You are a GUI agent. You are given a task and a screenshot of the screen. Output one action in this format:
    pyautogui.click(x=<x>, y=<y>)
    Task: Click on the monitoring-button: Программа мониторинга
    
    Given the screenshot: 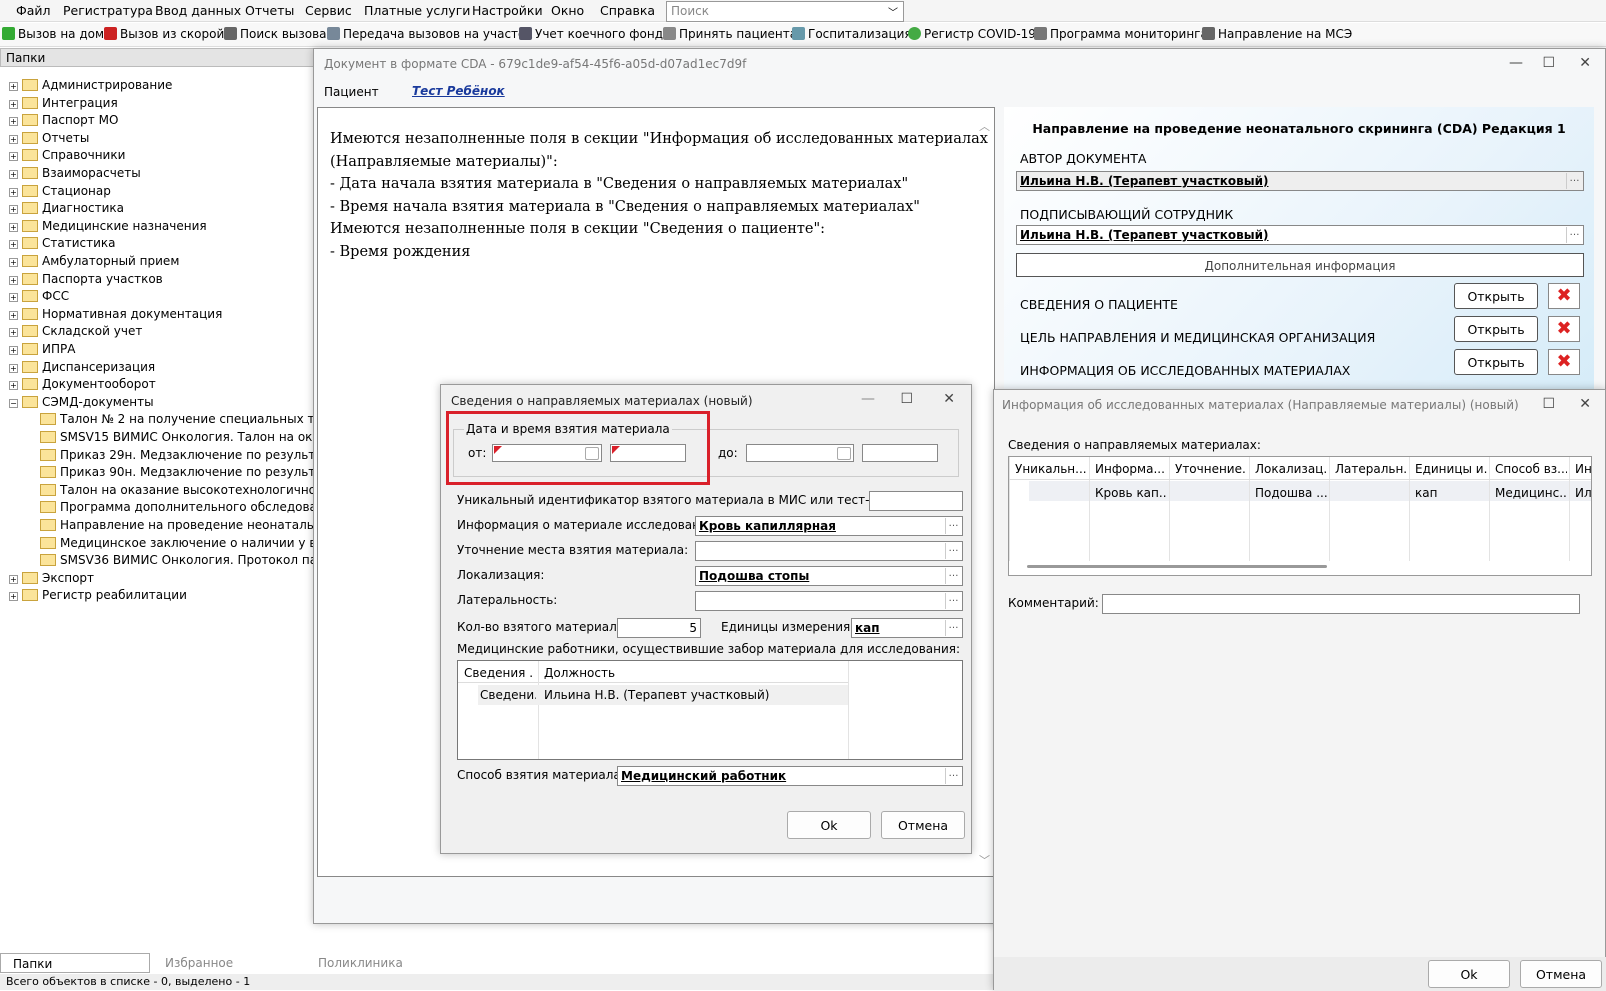 What is the action you would take?
    pyautogui.click(x=1121, y=34)
    